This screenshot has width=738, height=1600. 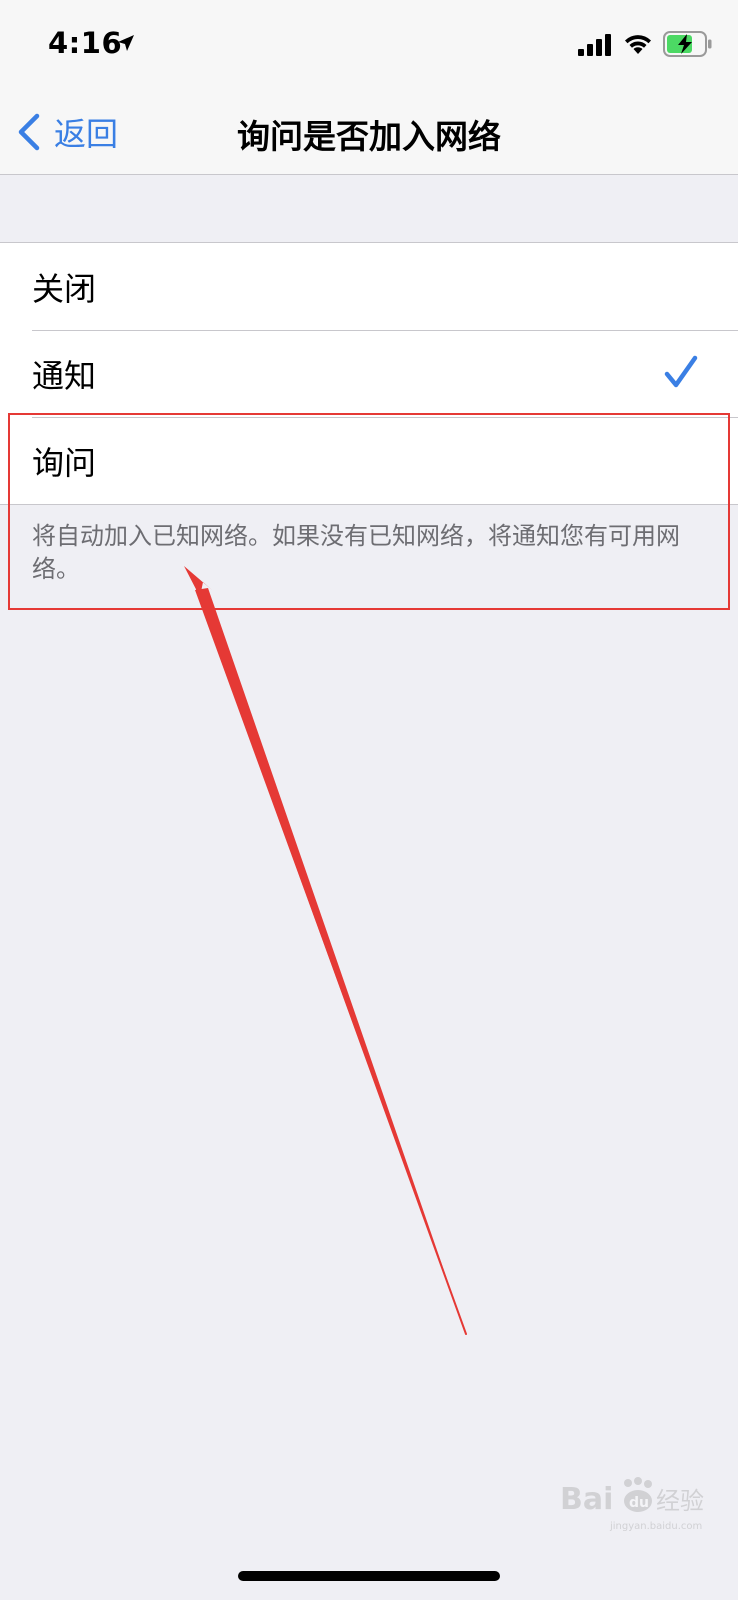 What do you see at coordinates (64, 288) in the screenshot?
I see `option-off-label: 关闭` at bounding box center [64, 288].